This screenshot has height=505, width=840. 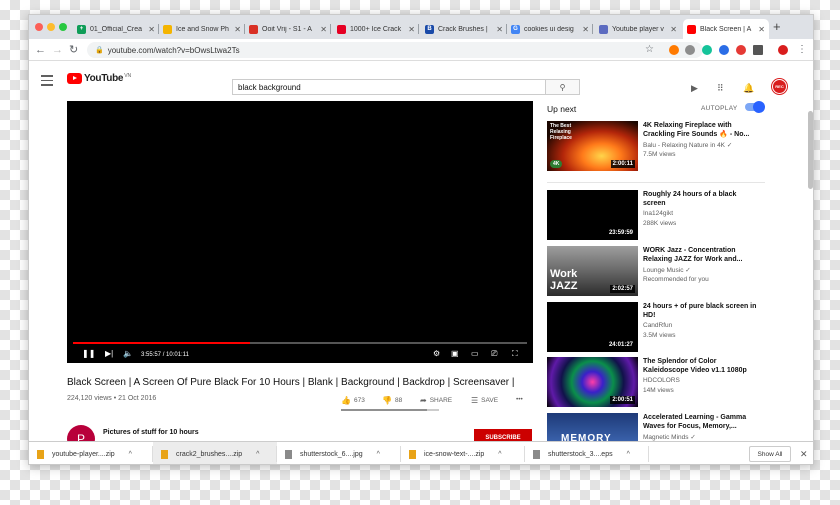 I want to click on bookmark-star-icon: ☆, so click(x=649, y=50).